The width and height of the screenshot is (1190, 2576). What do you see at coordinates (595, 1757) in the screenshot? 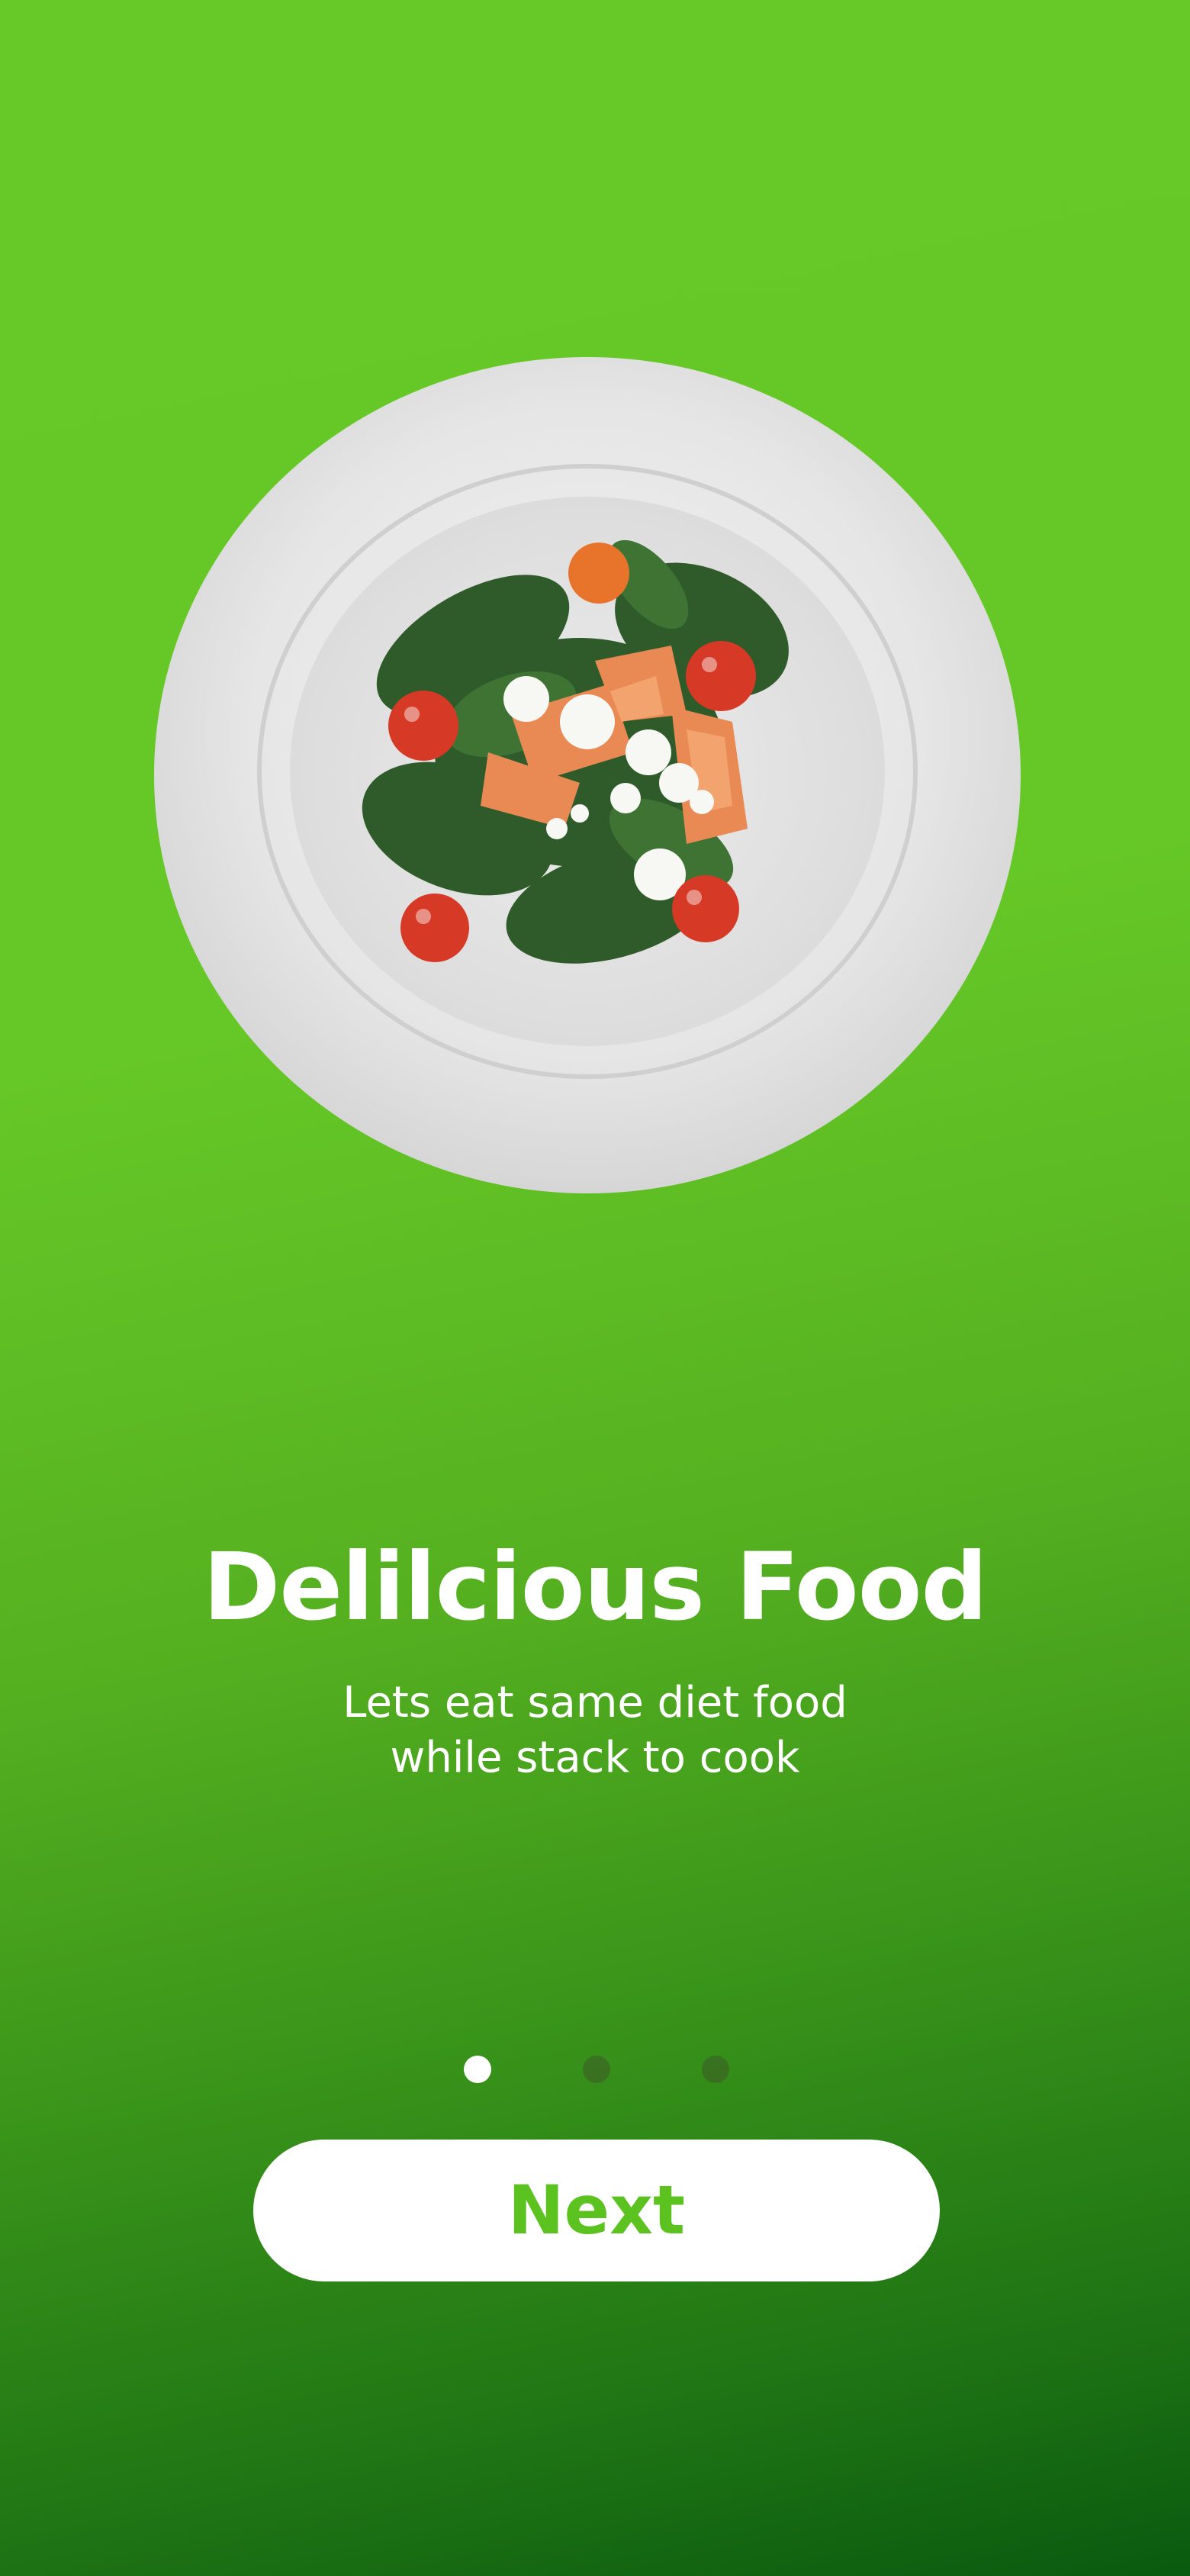
I see `subtitle-line-2: while stack to cook` at bounding box center [595, 1757].